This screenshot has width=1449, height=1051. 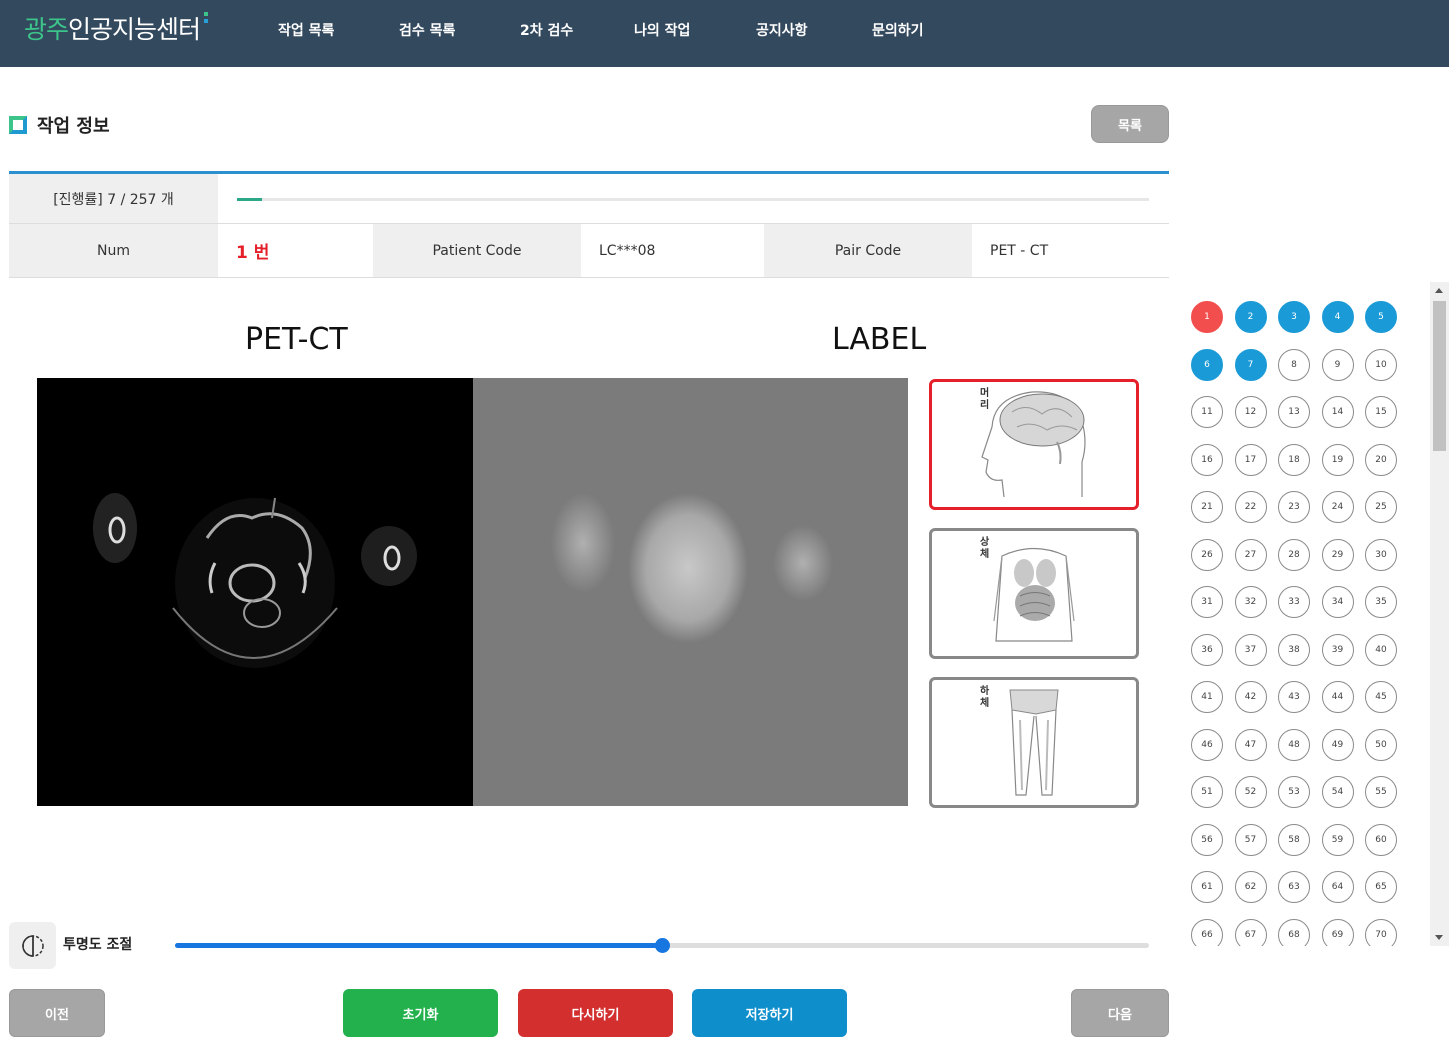 What do you see at coordinates (1337, 932) in the screenshot?
I see `slice-thumbnail: 69` at bounding box center [1337, 932].